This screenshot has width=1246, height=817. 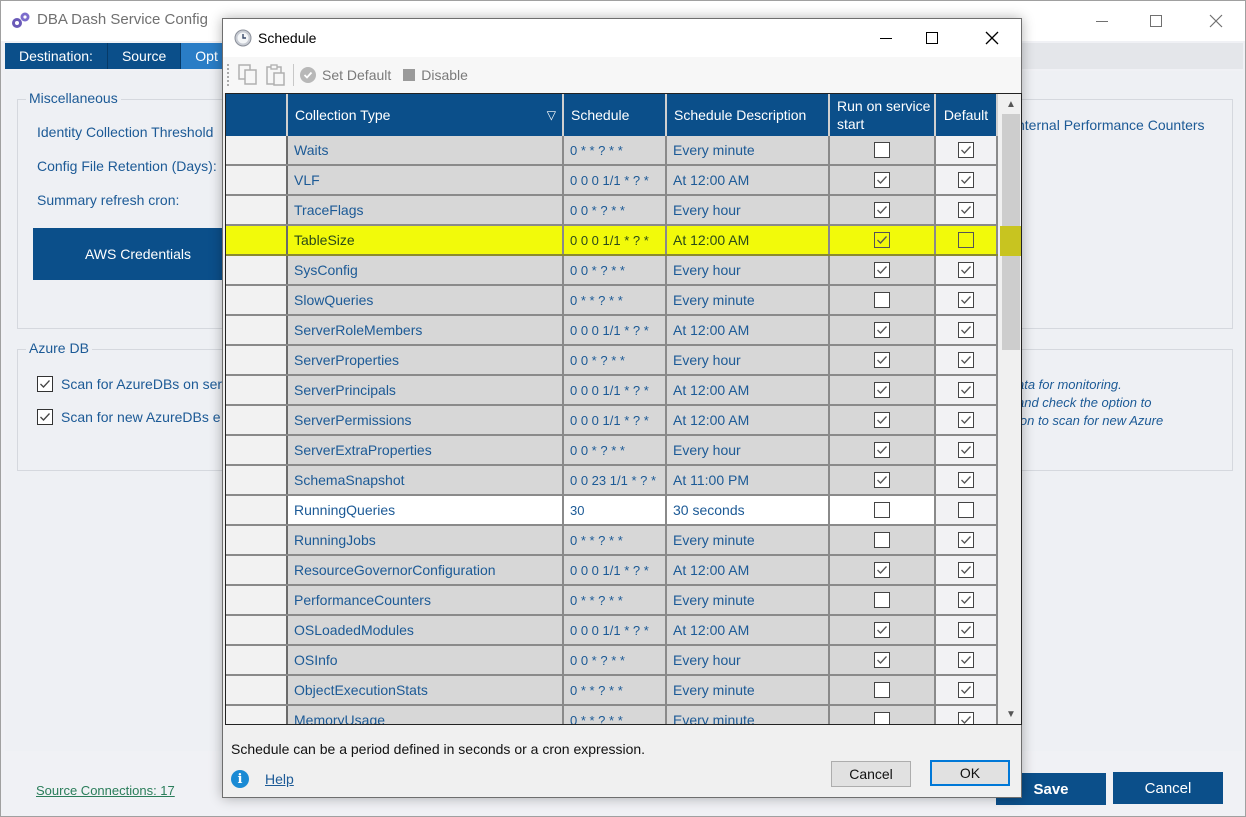 What do you see at coordinates (967, 115) in the screenshot?
I see `column-header-default: Default` at bounding box center [967, 115].